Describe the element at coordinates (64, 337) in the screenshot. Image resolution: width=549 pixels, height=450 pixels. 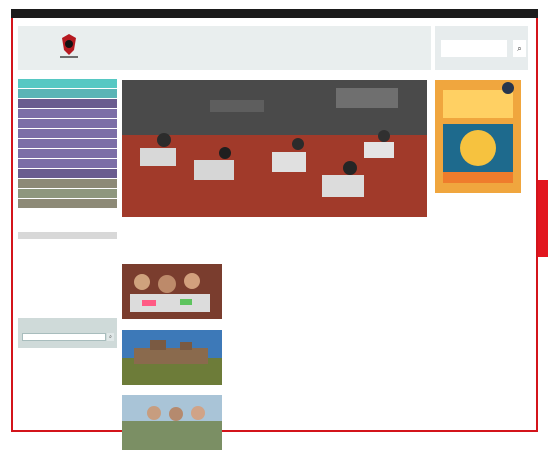
I see `left-search-input` at that location.